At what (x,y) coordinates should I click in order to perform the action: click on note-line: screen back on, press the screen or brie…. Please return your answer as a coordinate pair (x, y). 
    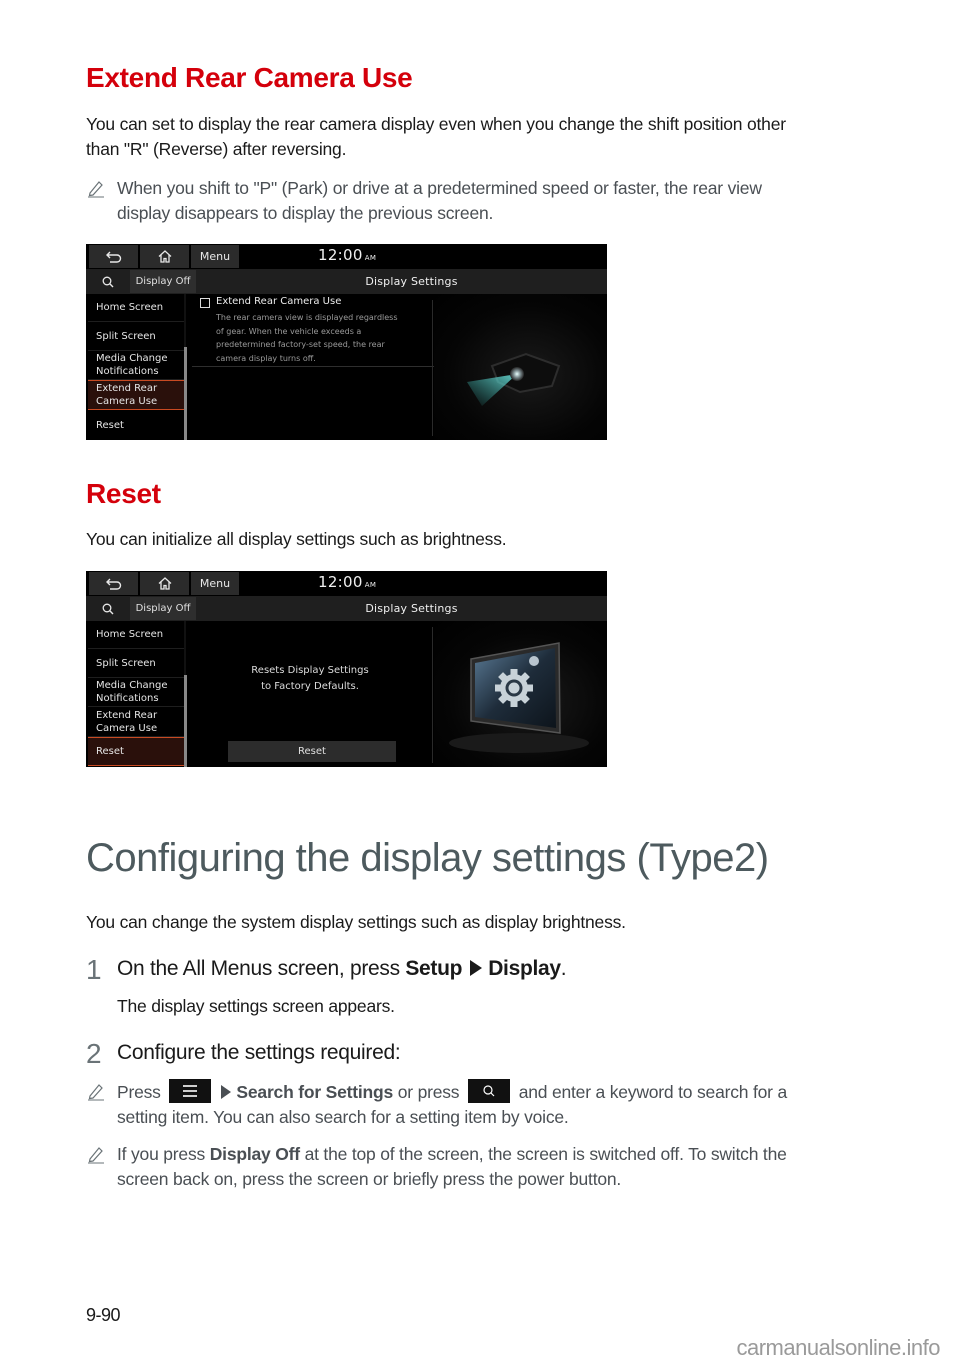
    Looking at the image, I should click on (369, 1179).